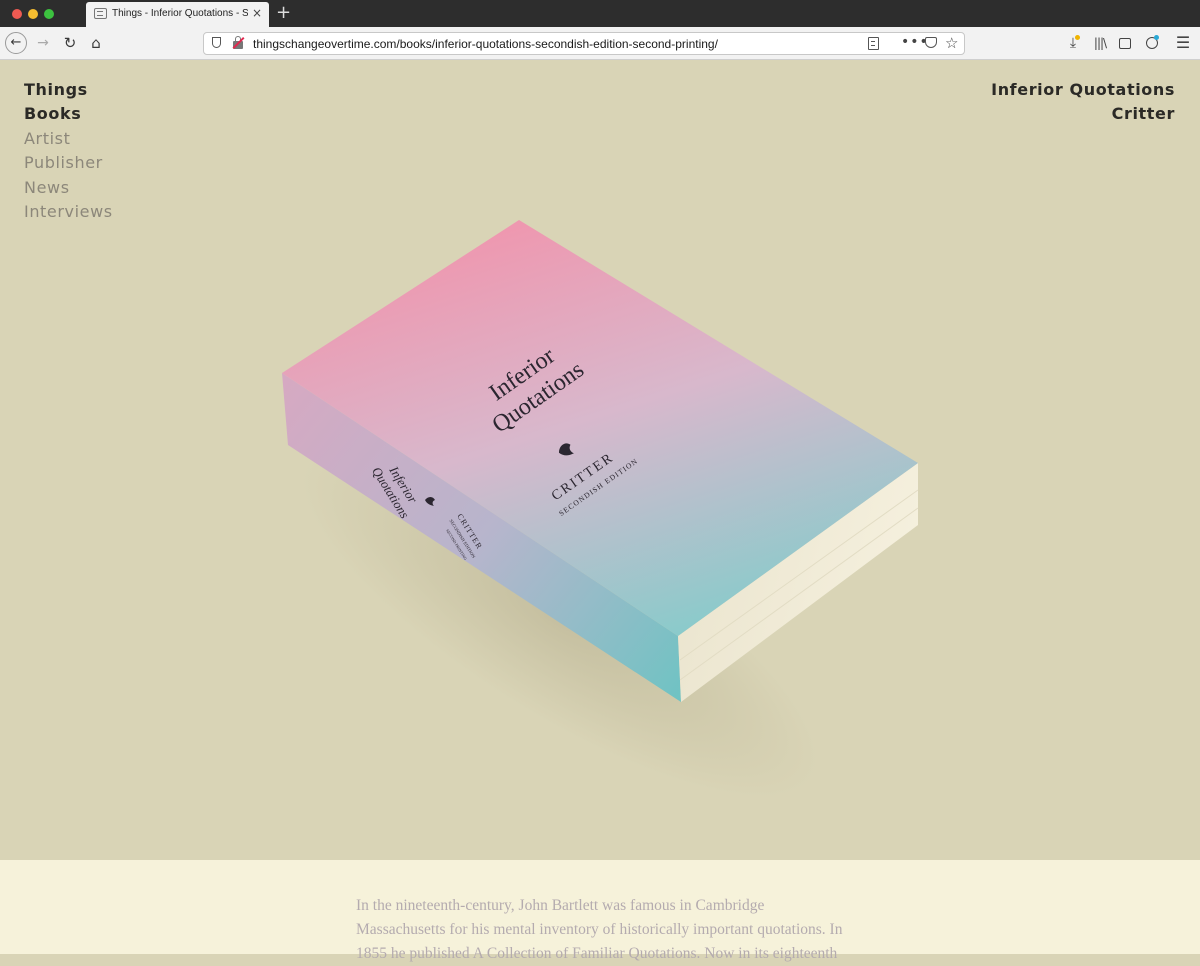 This screenshot has width=1200, height=966. Describe the element at coordinates (1156, 37) in the screenshot. I see `account-badge-icon` at that location.